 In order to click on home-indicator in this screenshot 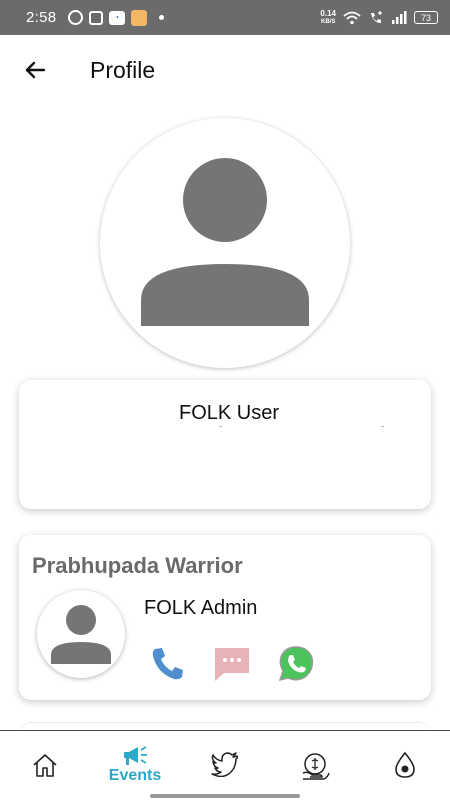, I will do `click(225, 796)`.